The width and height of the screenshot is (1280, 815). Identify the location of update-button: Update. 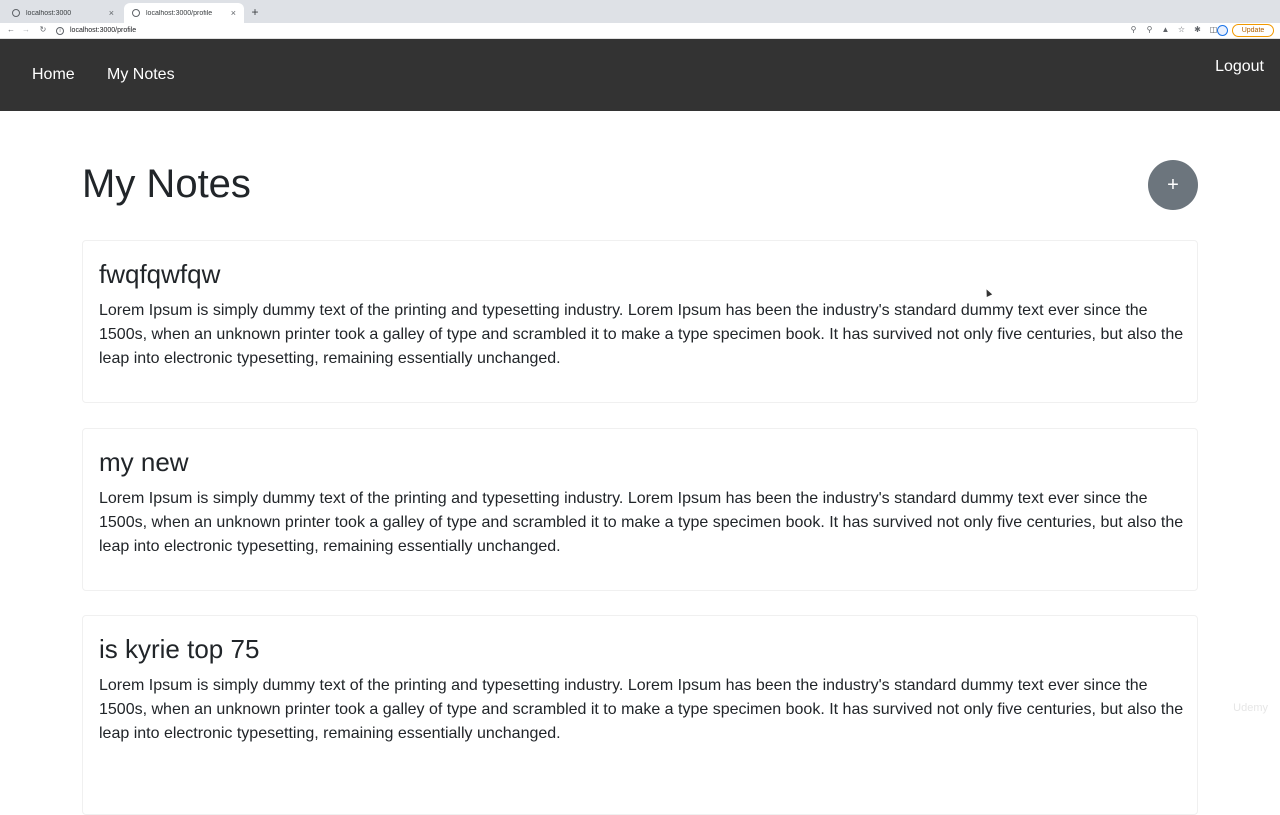
(1253, 30).